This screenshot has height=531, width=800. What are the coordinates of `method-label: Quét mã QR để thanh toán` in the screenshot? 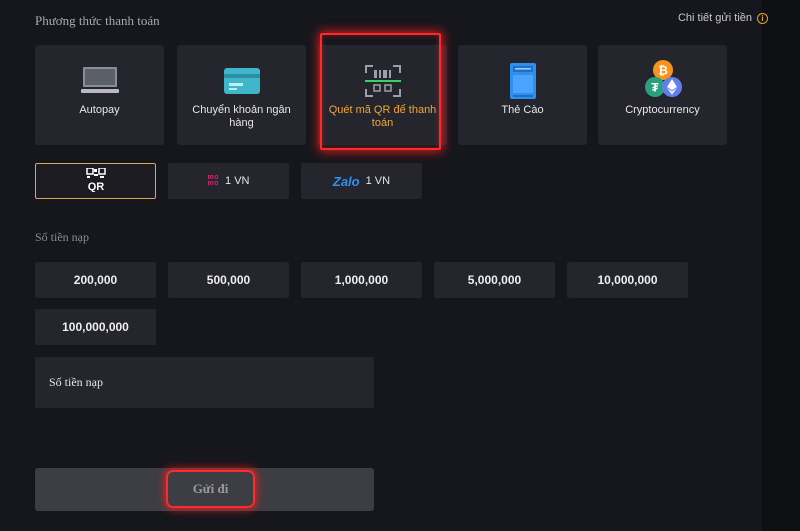 It's located at (382, 116).